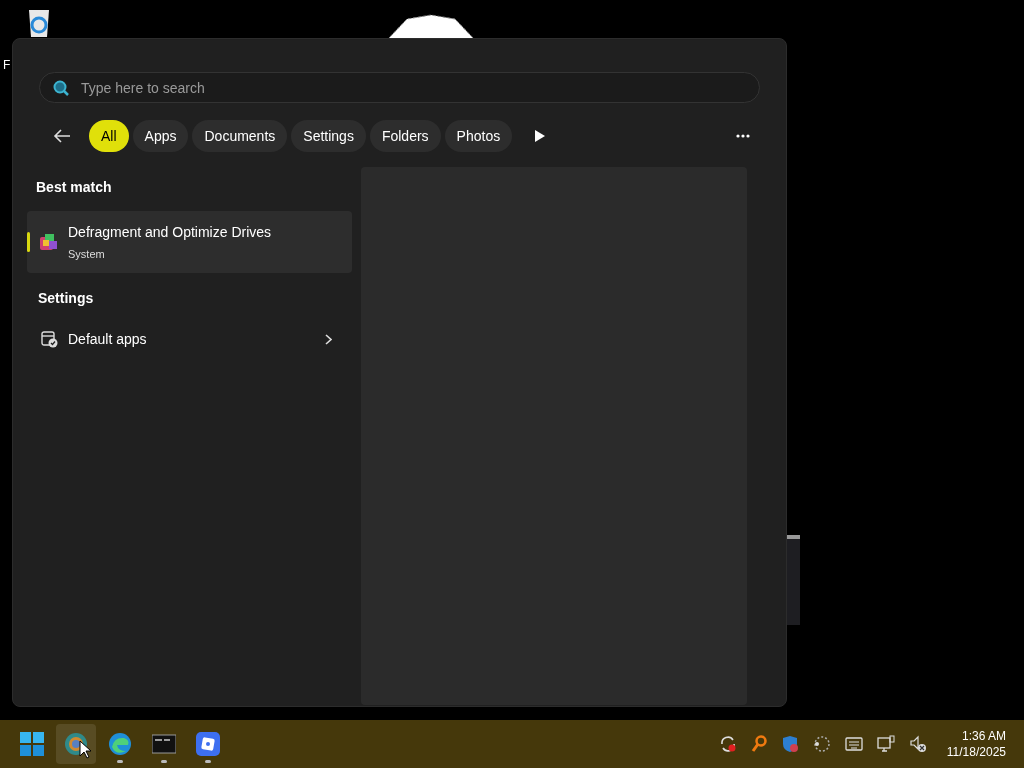 This screenshot has height=768, width=1024. I want to click on clock: 1:36 AM 11/18/2025, so click(976, 744).